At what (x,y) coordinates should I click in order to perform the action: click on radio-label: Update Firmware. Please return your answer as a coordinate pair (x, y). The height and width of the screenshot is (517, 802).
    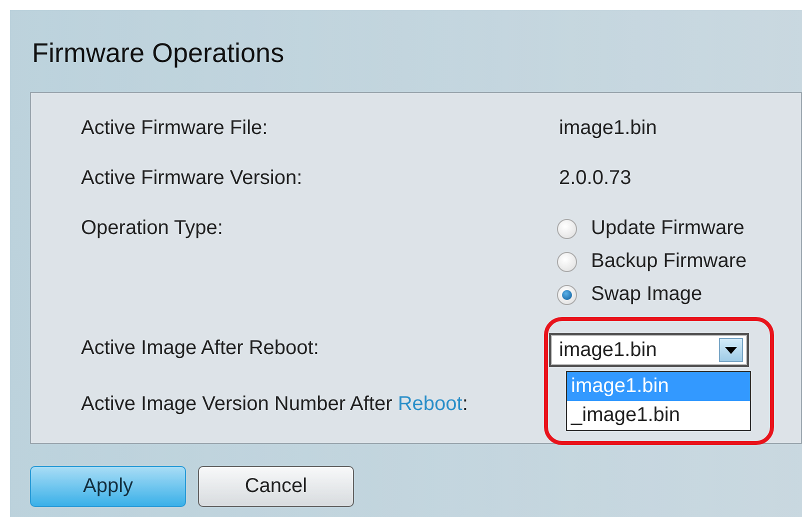
    Looking at the image, I should click on (667, 228).